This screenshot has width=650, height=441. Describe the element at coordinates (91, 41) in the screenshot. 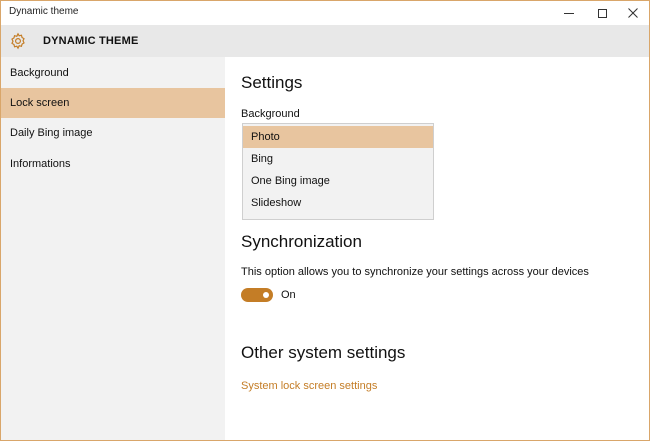

I see `app-title: DYNAMIC THEME` at that location.